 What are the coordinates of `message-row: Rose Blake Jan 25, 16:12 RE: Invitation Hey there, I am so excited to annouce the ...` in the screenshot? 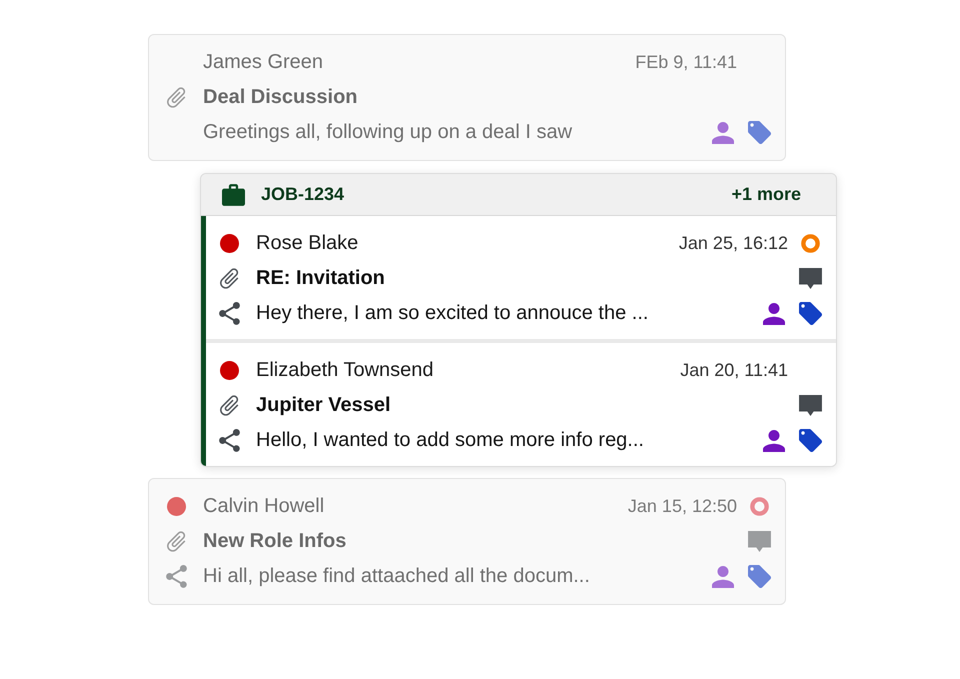 It's located at (521, 277).